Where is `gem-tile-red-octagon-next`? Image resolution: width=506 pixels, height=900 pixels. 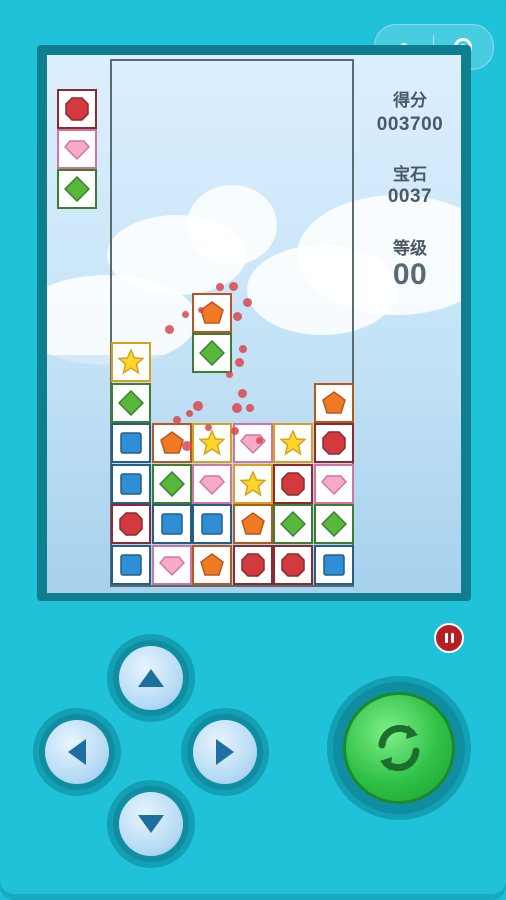
gem-tile-red-octagon-next is located at coordinates (77, 109).